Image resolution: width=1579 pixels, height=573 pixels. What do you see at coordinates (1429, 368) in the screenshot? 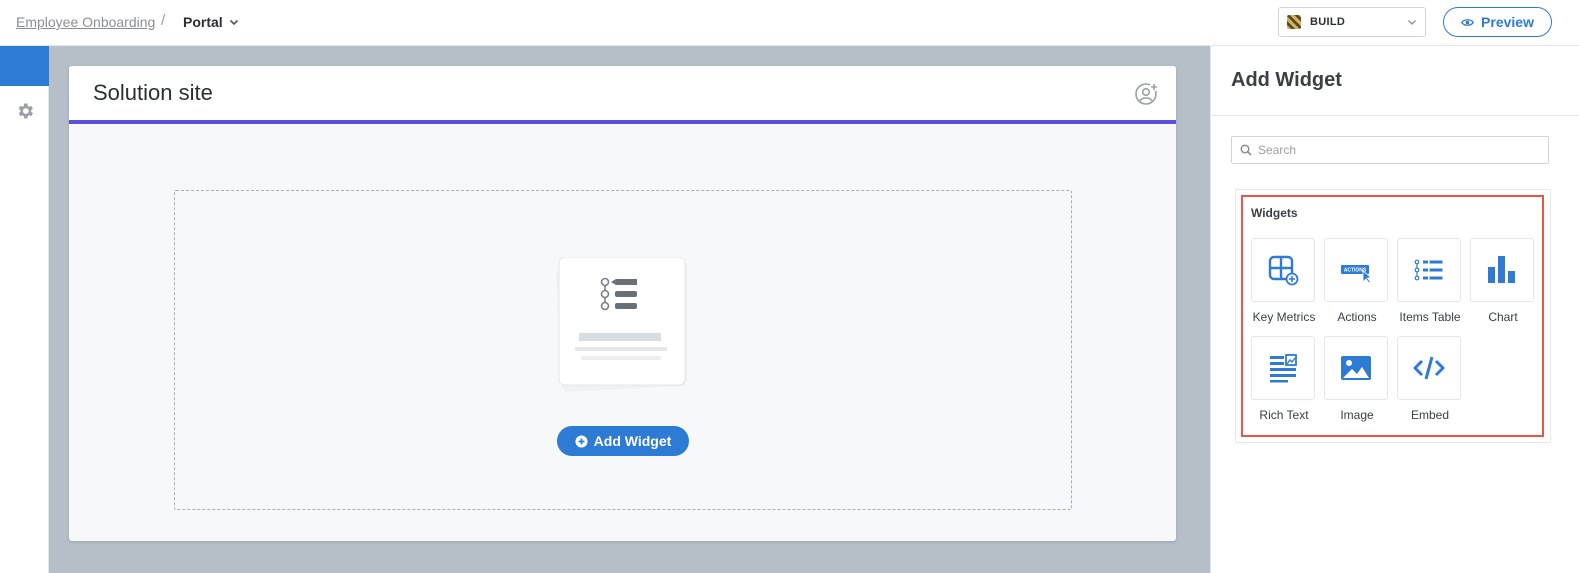
I see `embed-icon` at bounding box center [1429, 368].